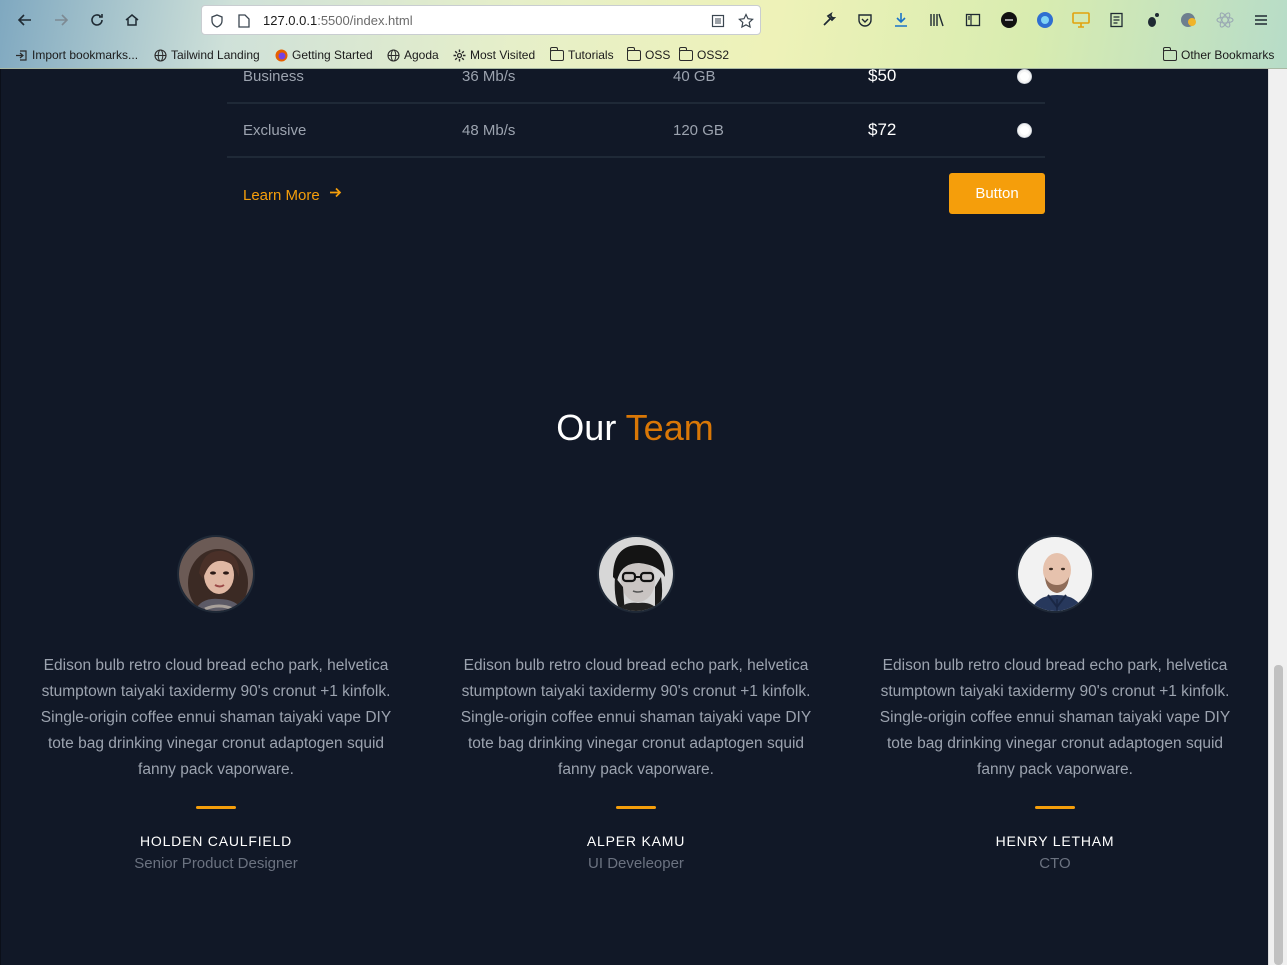 The width and height of the screenshot is (1287, 965). I want to click on shield-icon, so click(217, 21).